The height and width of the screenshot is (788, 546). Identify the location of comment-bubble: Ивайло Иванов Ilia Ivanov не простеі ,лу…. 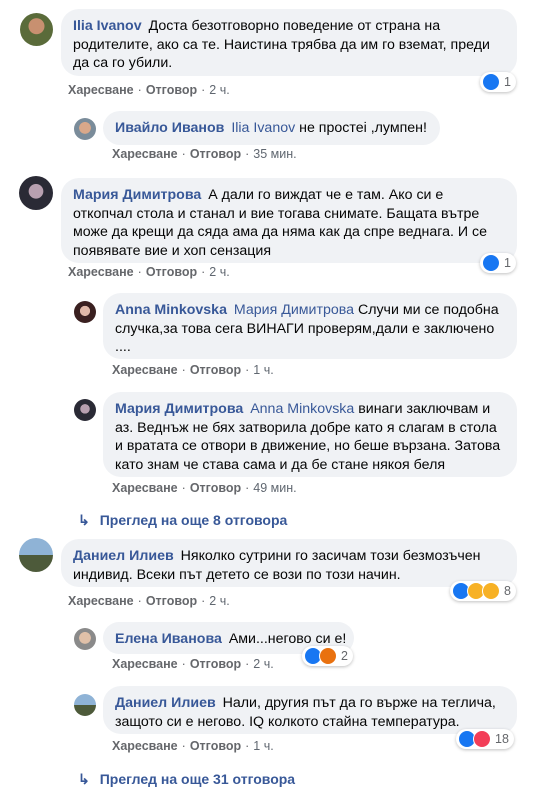
(271, 128).